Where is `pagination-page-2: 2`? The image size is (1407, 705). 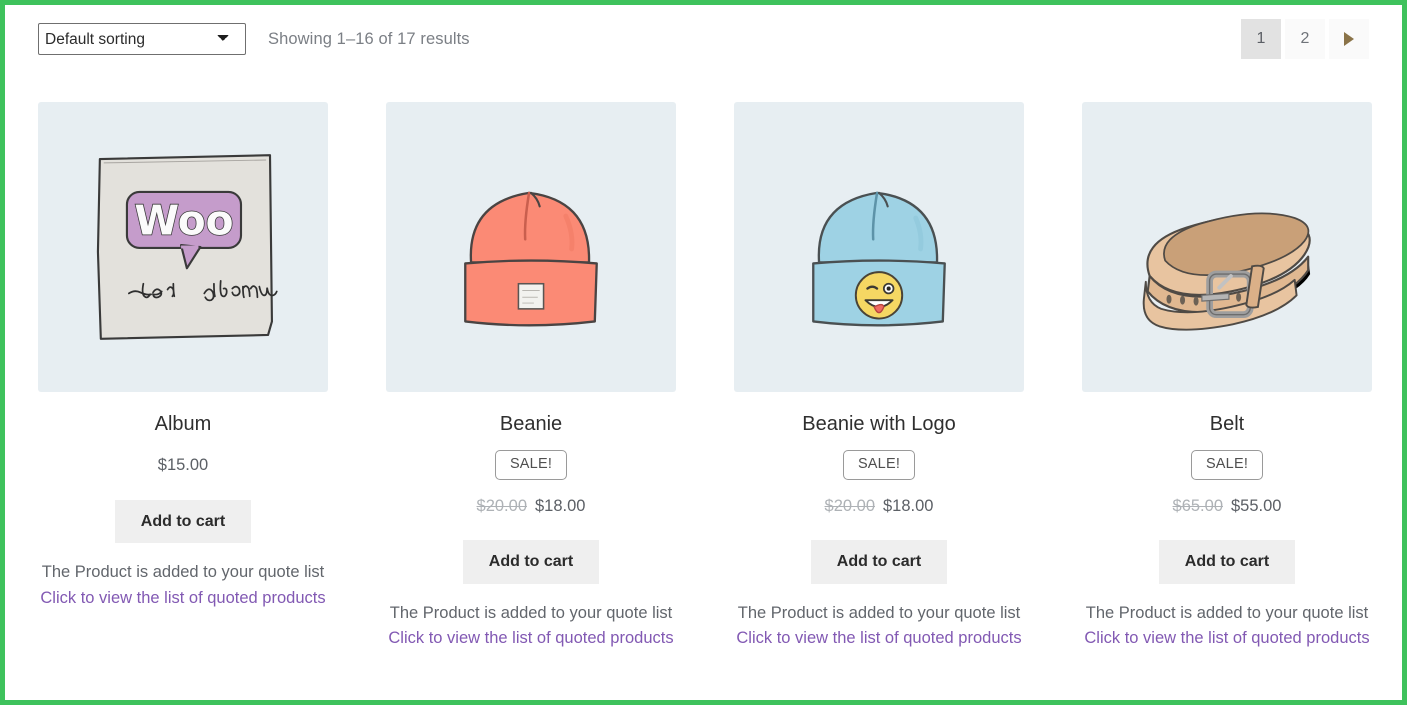
pagination-page-2: 2 is located at coordinates (1305, 39).